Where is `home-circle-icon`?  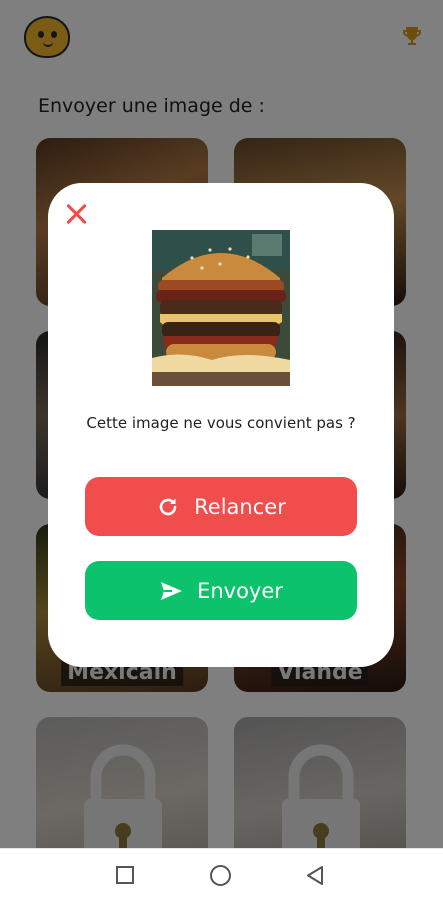 home-circle-icon is located at coordinates (220, 875).